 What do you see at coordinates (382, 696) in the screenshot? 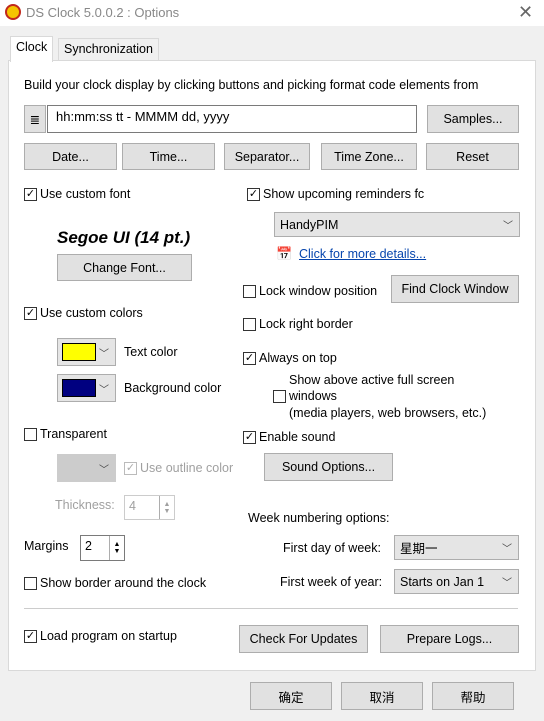
I see `cancel-button: 取消` at bounding box center [382, 696].